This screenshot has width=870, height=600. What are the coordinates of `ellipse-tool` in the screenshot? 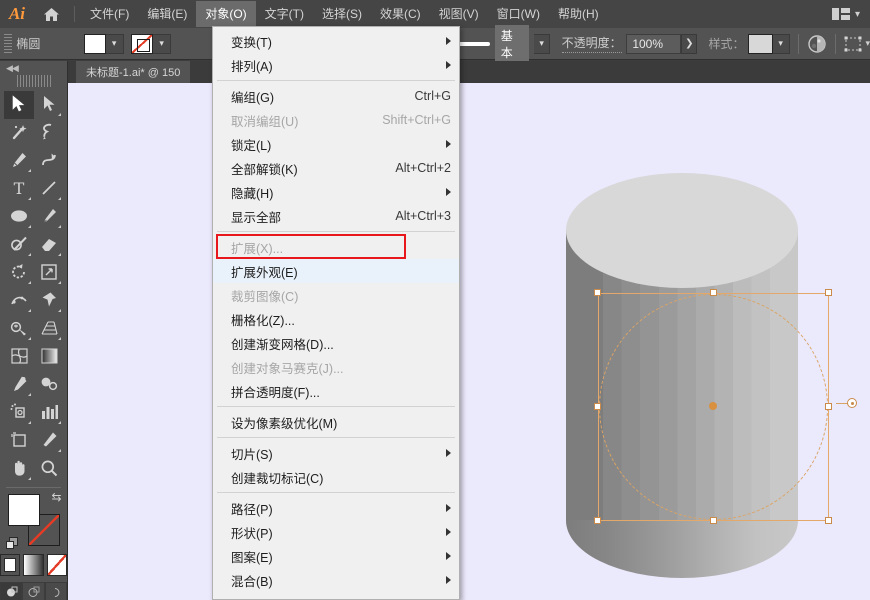 It's located at (19, 217).